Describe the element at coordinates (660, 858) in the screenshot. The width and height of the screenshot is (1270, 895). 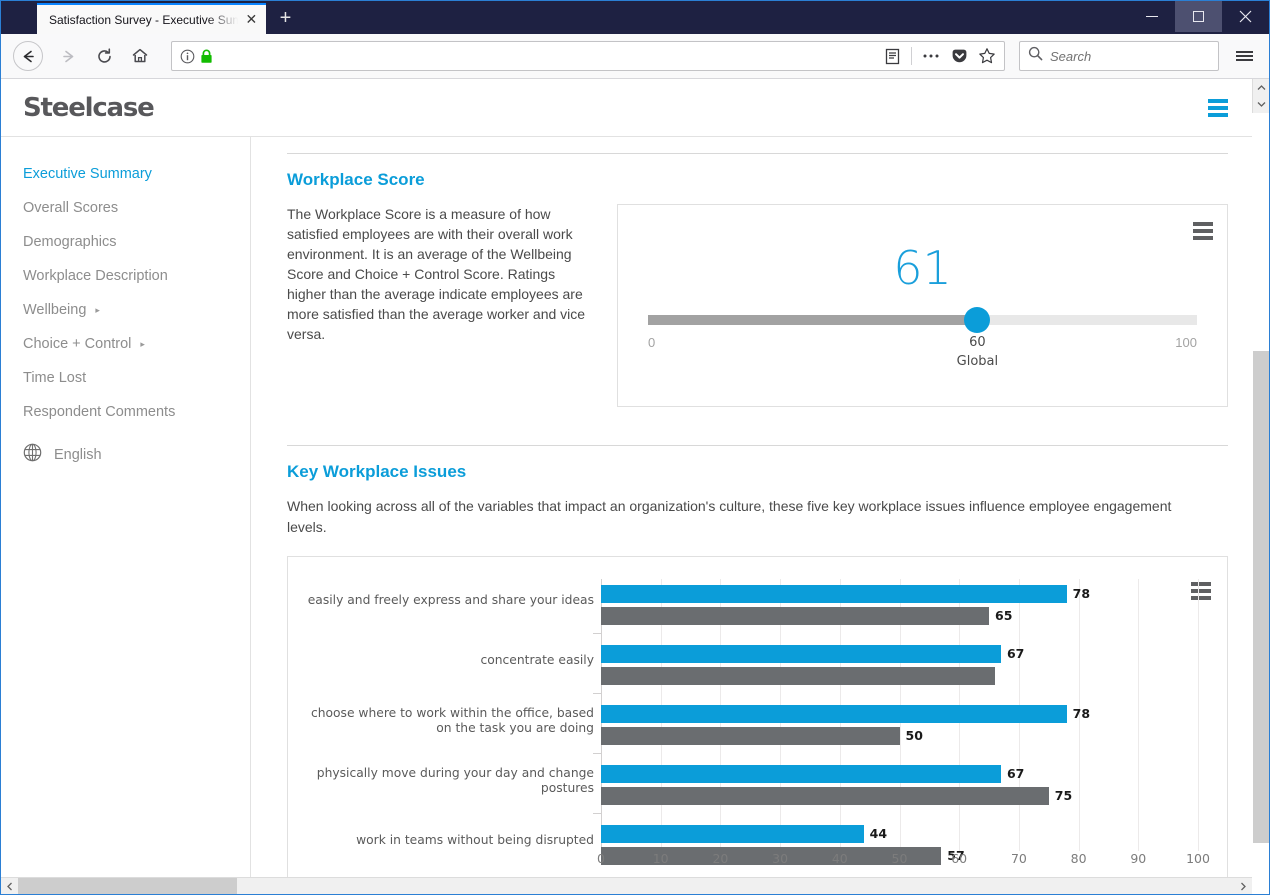
I see `x-axis-tick-label: 10` at that location.